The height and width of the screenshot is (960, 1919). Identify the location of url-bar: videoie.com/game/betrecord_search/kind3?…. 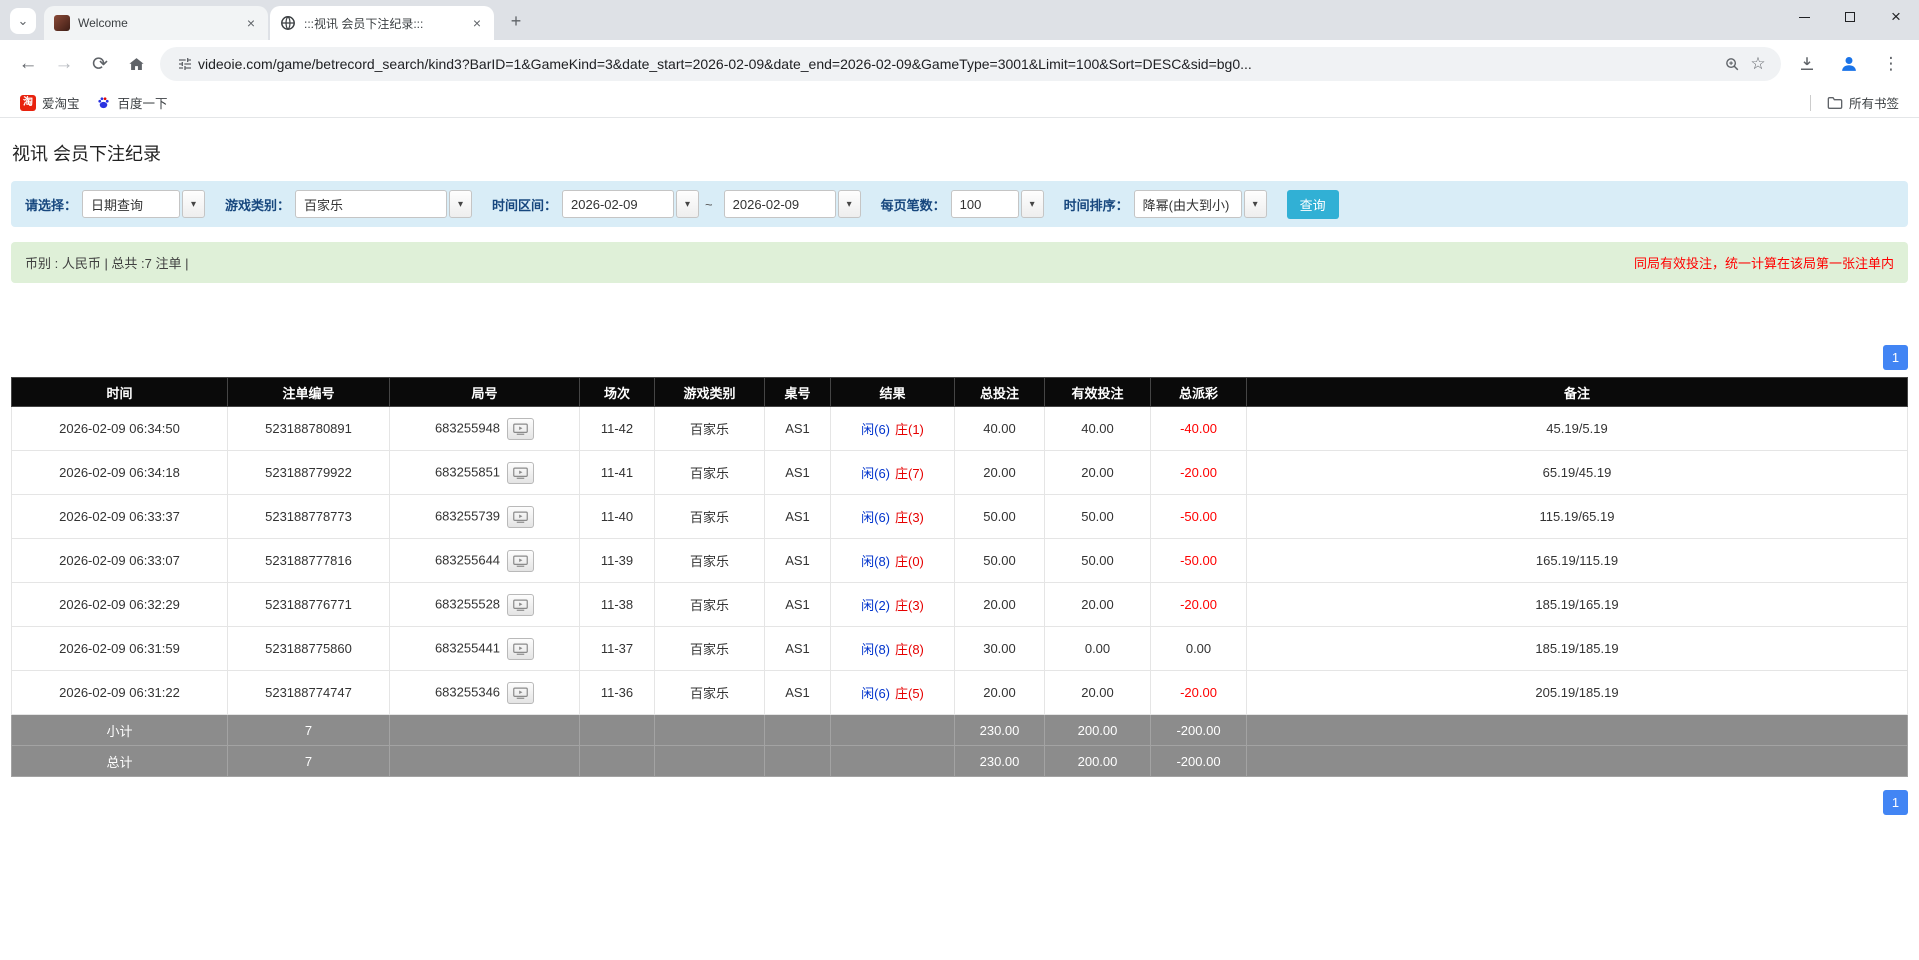
(970, 64).